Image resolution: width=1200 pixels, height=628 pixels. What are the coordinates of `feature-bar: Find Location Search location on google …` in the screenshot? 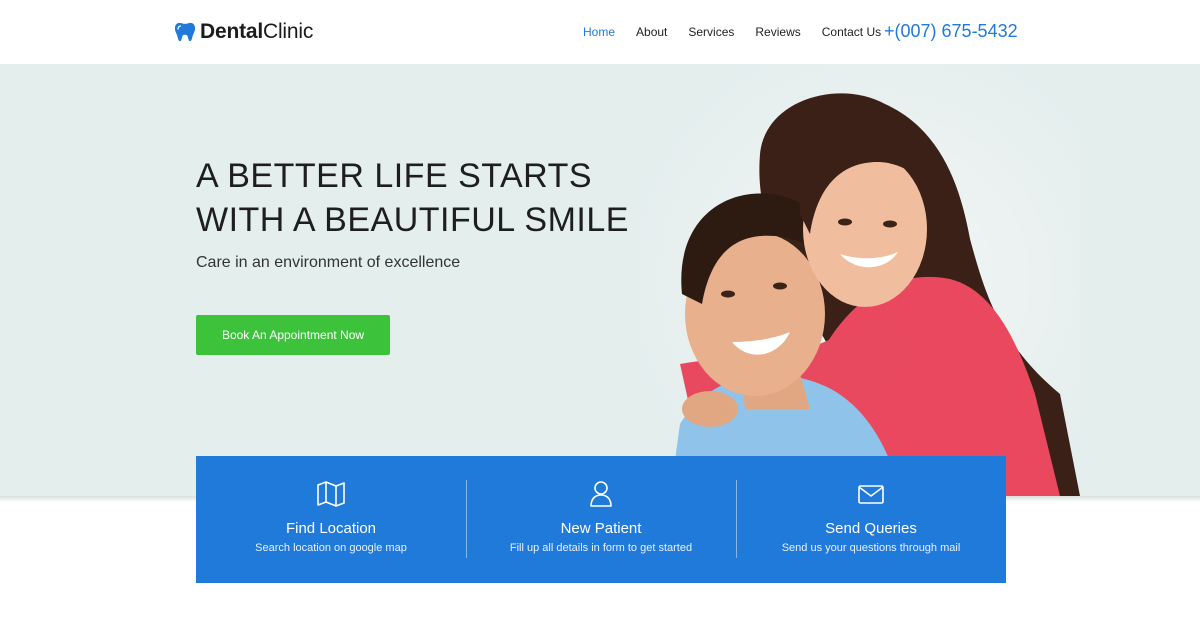 It's located at (601, 519).